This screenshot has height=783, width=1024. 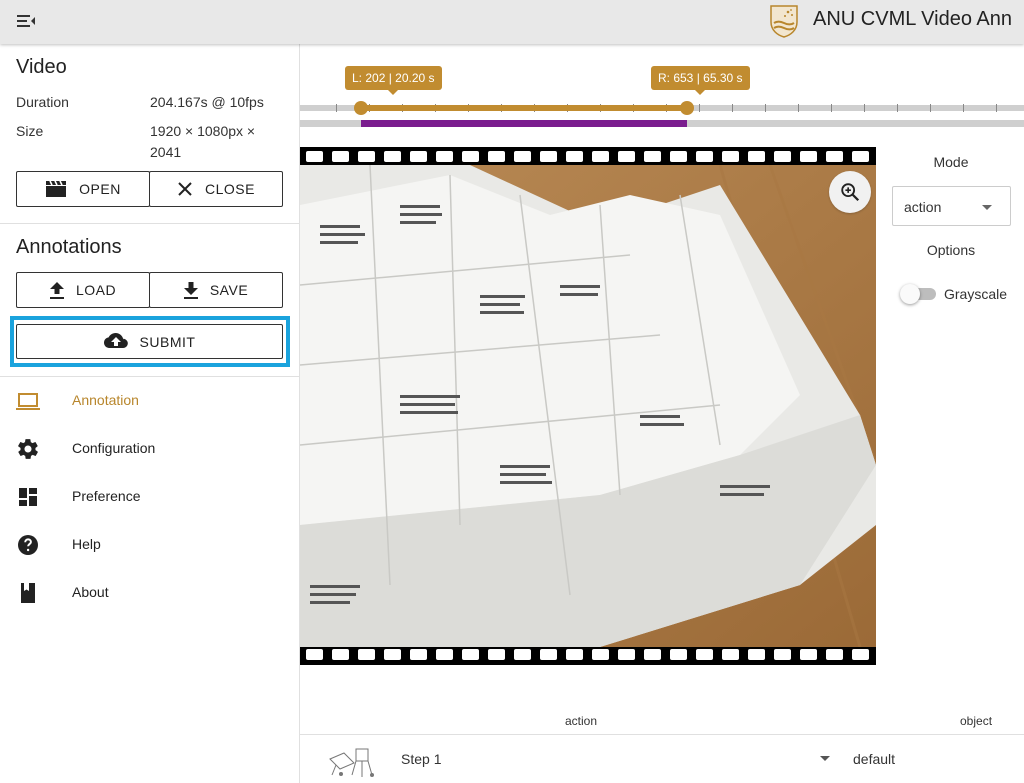 What do you see at coordinates (149, 593) in the screenshot?
I see `nav-about: About` at bounding box center [149, 593].